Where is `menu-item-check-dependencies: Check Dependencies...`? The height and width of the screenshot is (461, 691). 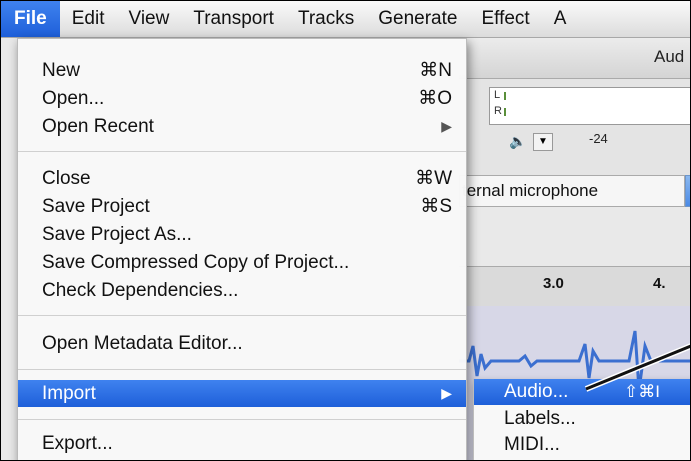
menu-item-check-dependencies: Check Dependencies... is located at coordinates (242, 290).